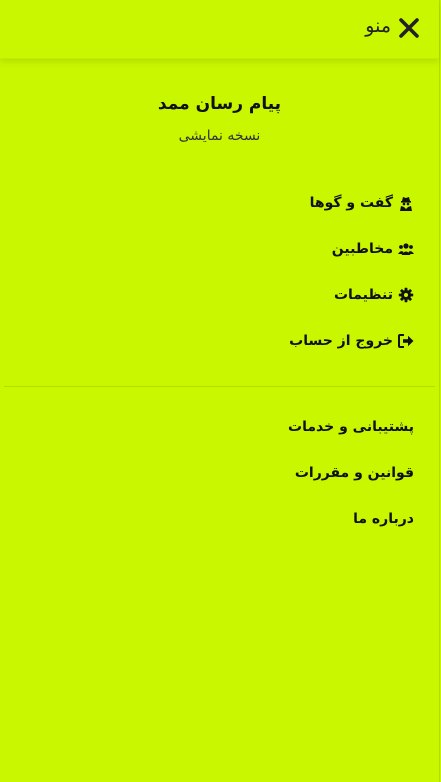 Image resolution: width=441 pixels, height=782 pixels. What do you see at coordinates (406, 341) in the screenshot?
I see `sign-out-icon` at bounding box center [406, 341].